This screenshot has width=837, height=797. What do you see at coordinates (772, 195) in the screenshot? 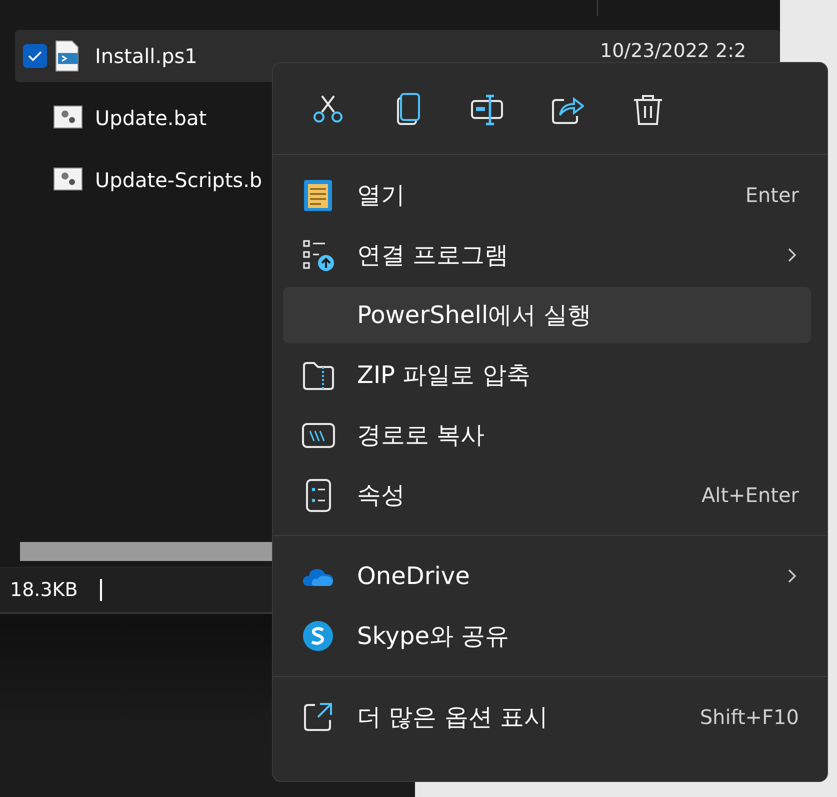
I see `shortcut-text: Enter` at bounding box center [772, 195].